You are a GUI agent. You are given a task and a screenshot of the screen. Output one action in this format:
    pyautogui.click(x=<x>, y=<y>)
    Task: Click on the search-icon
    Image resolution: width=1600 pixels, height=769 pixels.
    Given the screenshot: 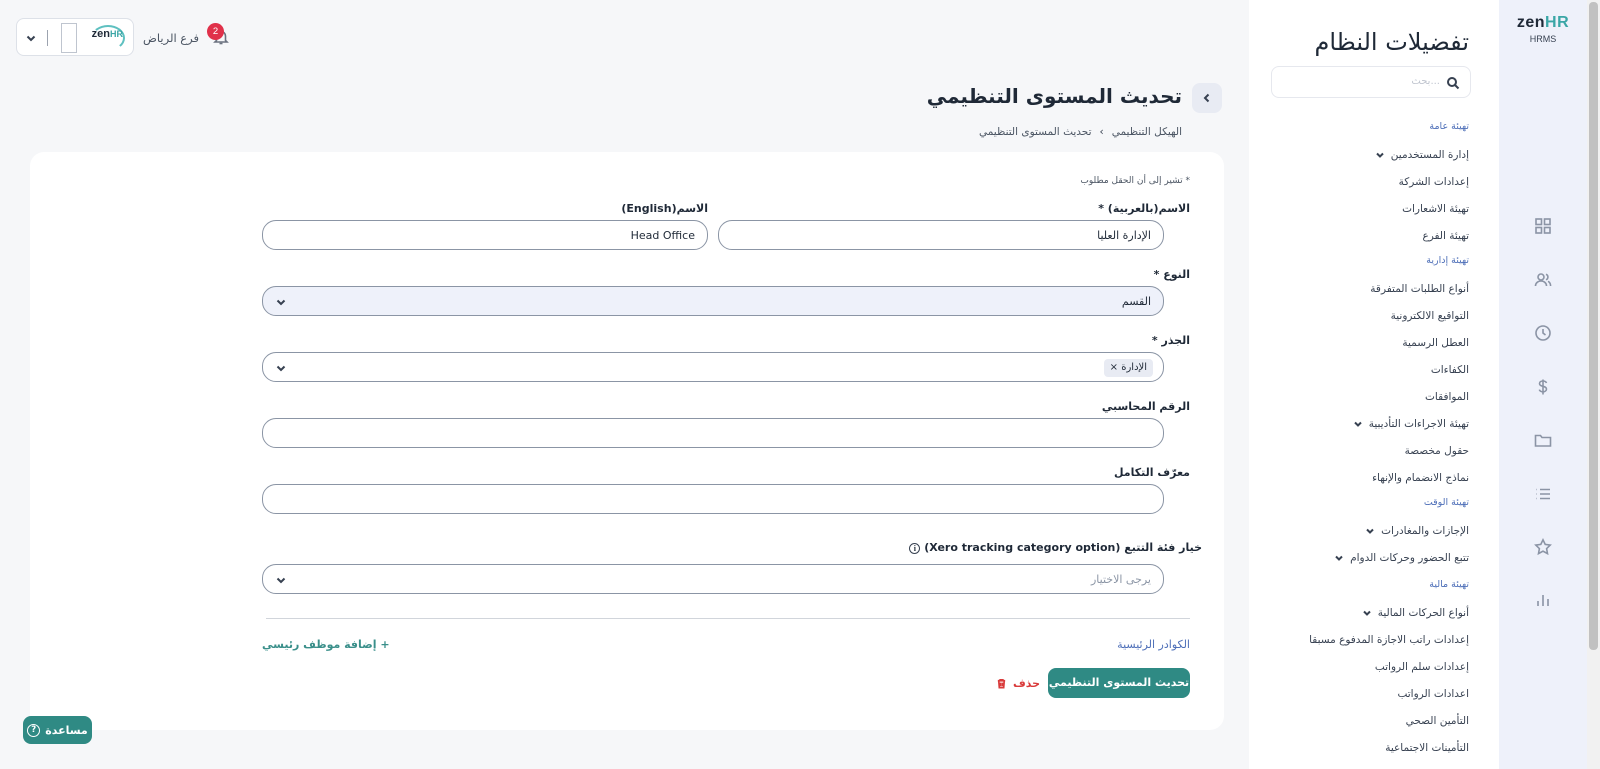 What is the action you would take?
    pyautogui.click(x=1453, y=83)
    